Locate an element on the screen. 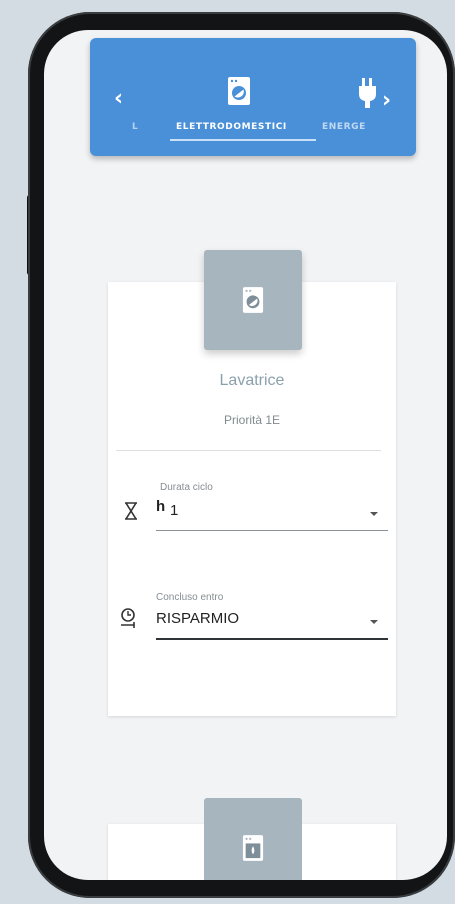 The image size is (455, 904). appliance-tile is located at coordinates (253, 300).